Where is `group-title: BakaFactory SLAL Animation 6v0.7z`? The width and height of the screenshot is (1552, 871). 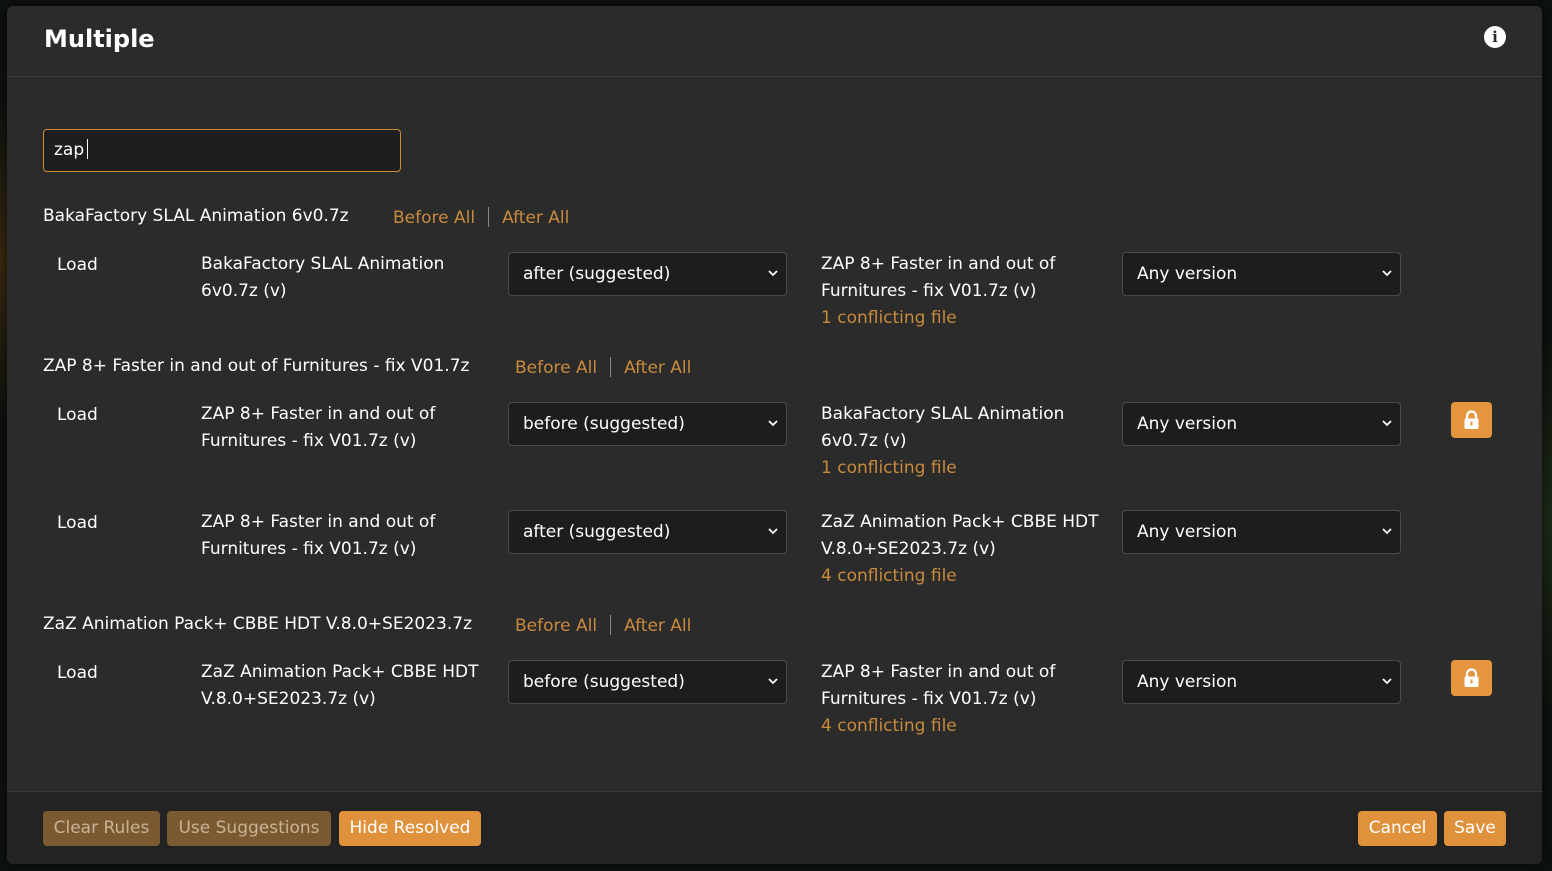
group-title: BakaFactory SLAL Animation 6v0.7z is located at coordinates (196, 216).